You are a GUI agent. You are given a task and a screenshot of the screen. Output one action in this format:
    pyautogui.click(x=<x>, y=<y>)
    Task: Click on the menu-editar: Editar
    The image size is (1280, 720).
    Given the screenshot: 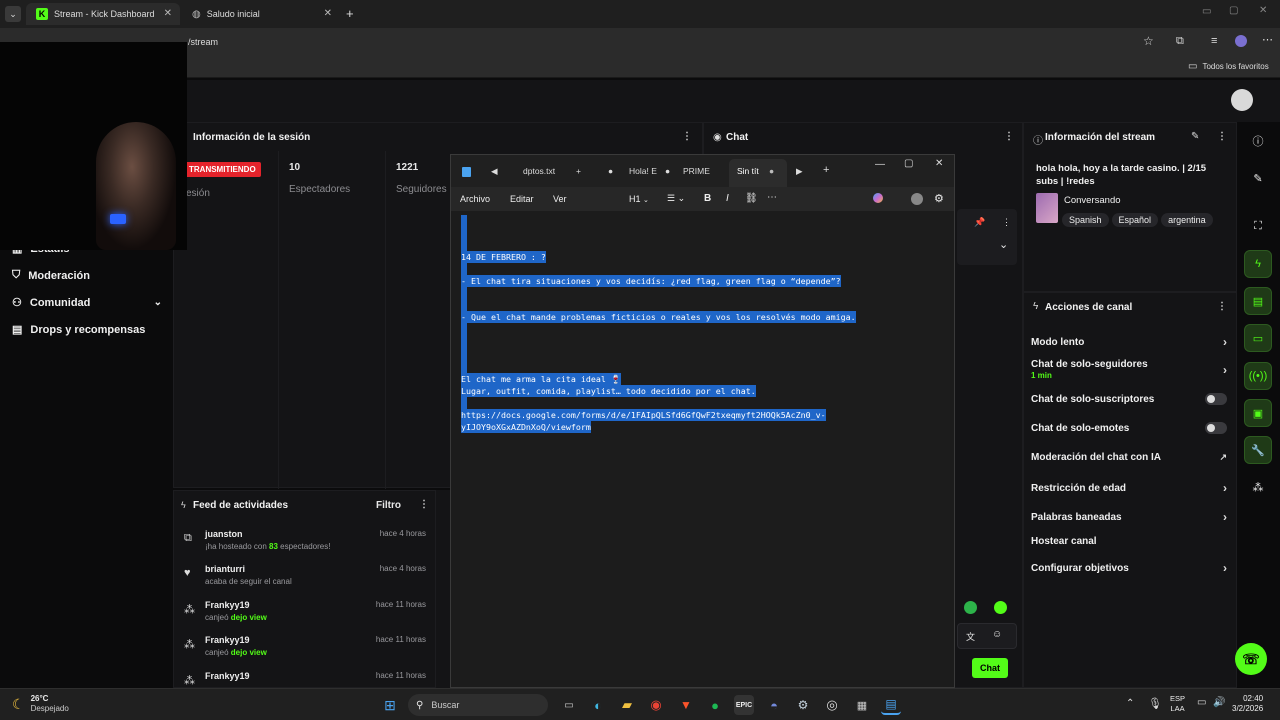 What is the action you would take?
    pyautogui.click(x=522, y=199)
    